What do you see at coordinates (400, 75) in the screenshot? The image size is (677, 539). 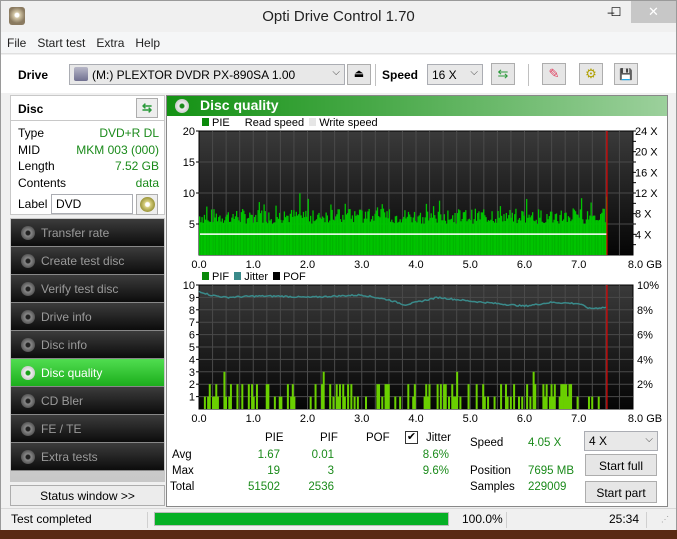 I see `speed-label: Speed` at bounding box center [400, 75].